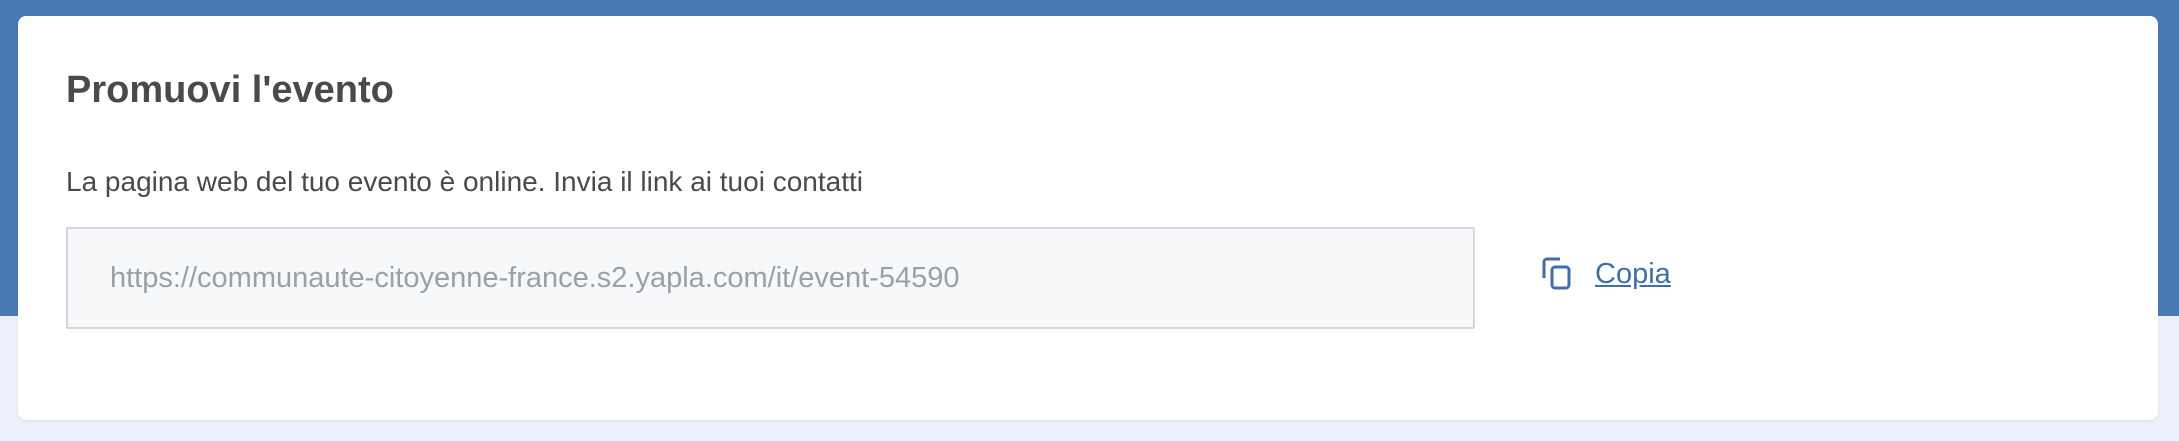 The width and height of the screenshot is (2179, 441). What do you see at coordinates (230, 90) in the screenshot?
I see `card-title: Promuovi l'evento` at bounding box center [230, 90].